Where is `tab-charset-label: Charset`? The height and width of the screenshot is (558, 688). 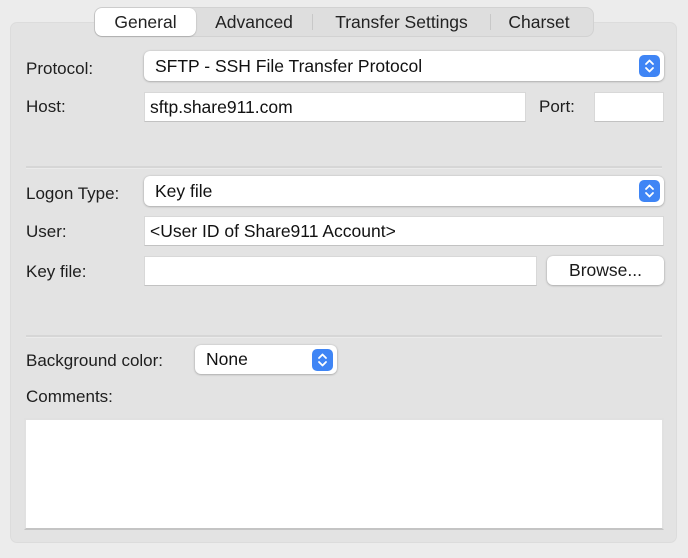 tab-charset-label: Charset is located at coordinates (539, 21).